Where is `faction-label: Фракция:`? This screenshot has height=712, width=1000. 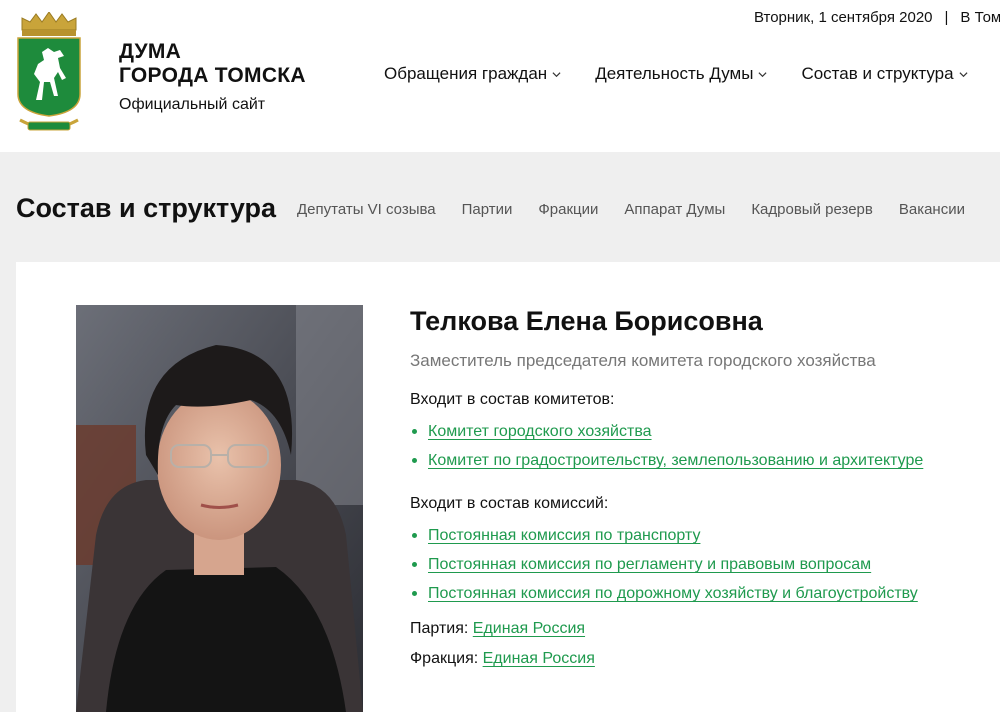
faction-label: Фракция: is located at coordinates (444, 658).